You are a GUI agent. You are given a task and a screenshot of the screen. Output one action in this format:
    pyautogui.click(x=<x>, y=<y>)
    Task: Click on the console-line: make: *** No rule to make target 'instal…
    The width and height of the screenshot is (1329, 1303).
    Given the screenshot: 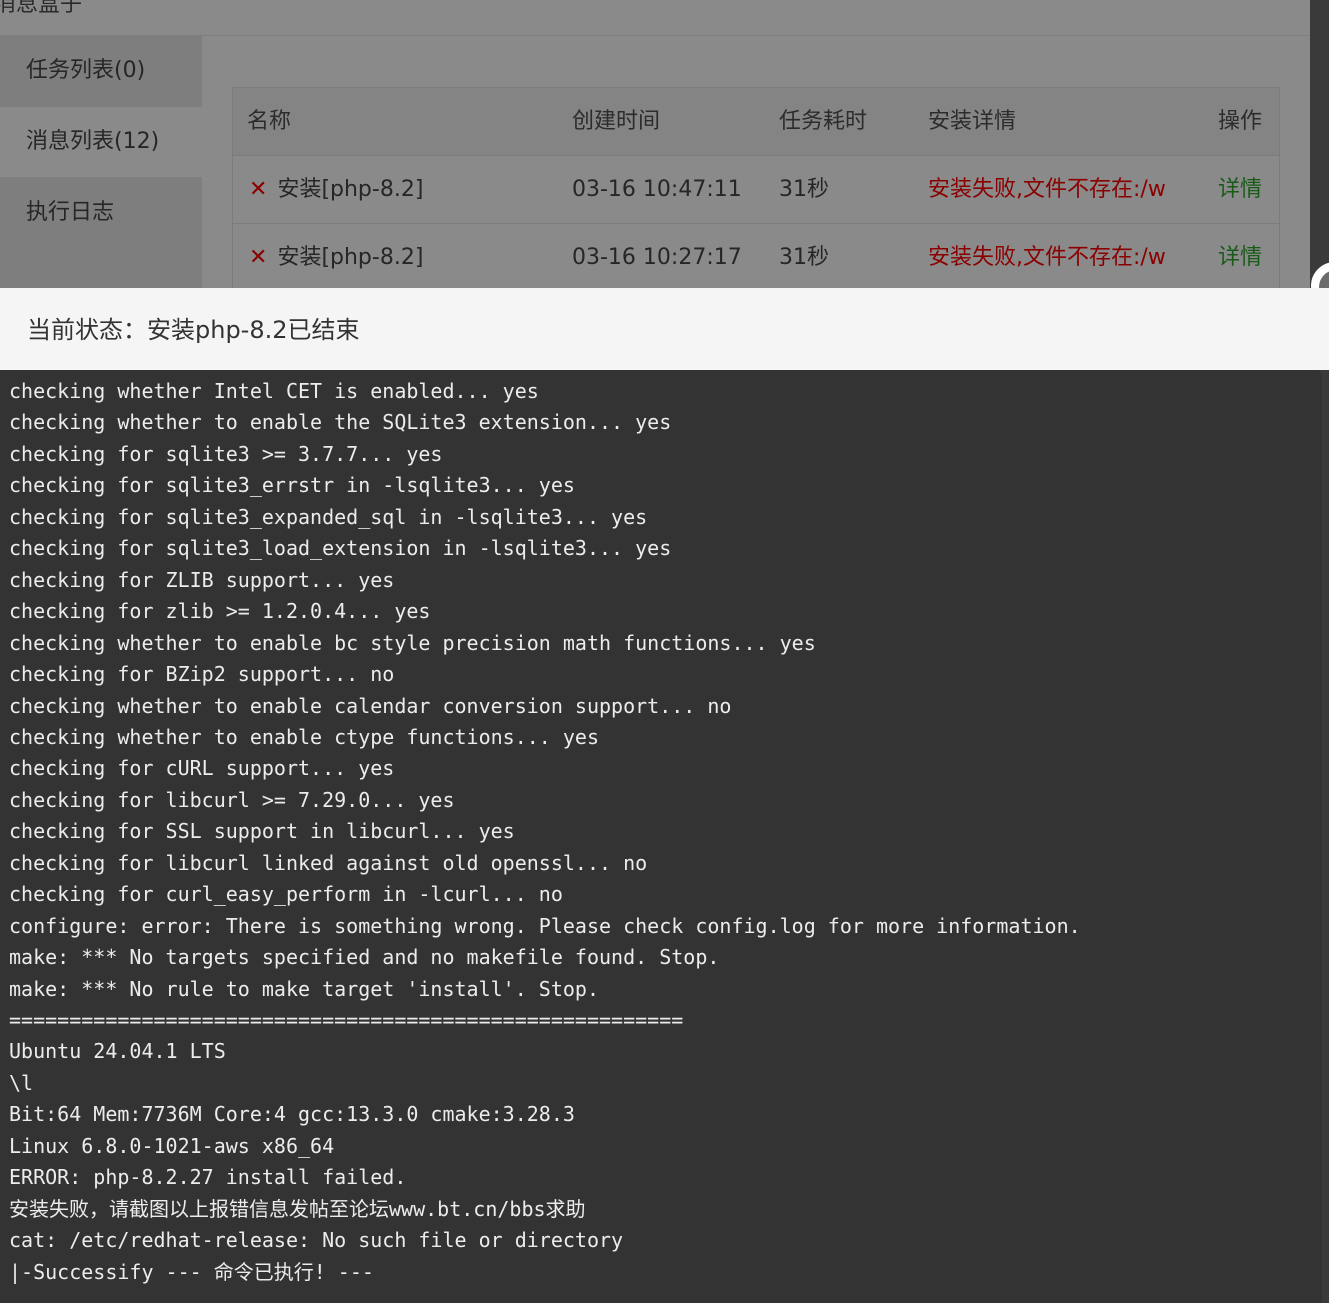 What is the action you would take?
    pyautogui.click(x=304, y=988)
    